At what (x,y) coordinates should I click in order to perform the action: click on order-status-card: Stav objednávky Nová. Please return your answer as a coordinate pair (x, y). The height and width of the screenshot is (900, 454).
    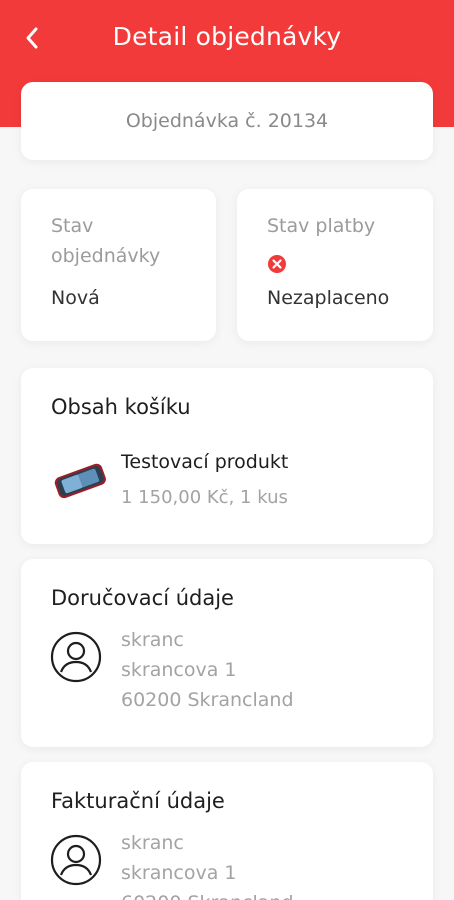
    Looking at the image, I should click on (118, 265).